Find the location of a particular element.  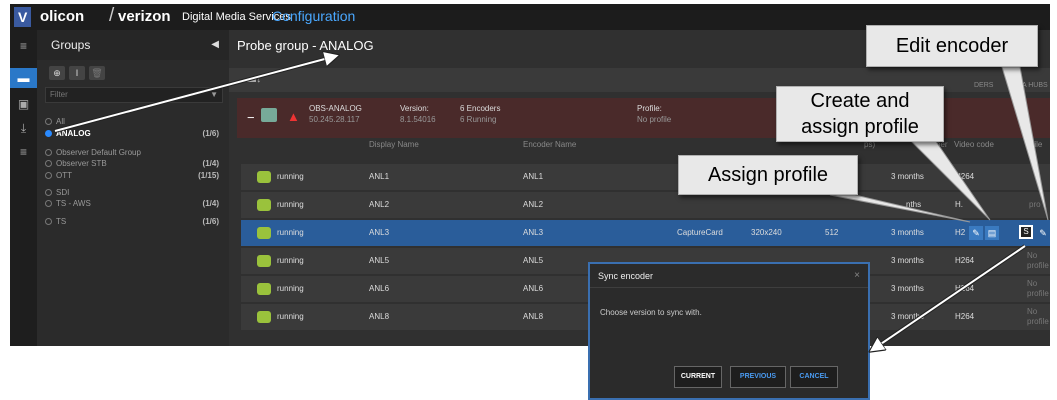

group-item-observer-stb: Observer STB (1/4) is located at coordinates (135, 163).